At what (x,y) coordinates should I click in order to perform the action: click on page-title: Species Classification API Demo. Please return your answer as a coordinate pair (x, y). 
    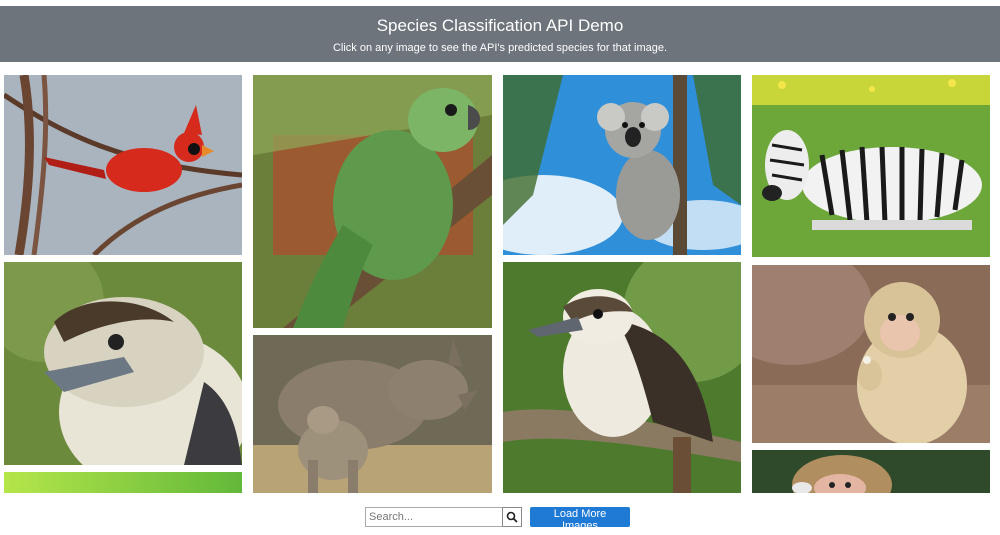
    Looking at the image, I should click on (500, 25).